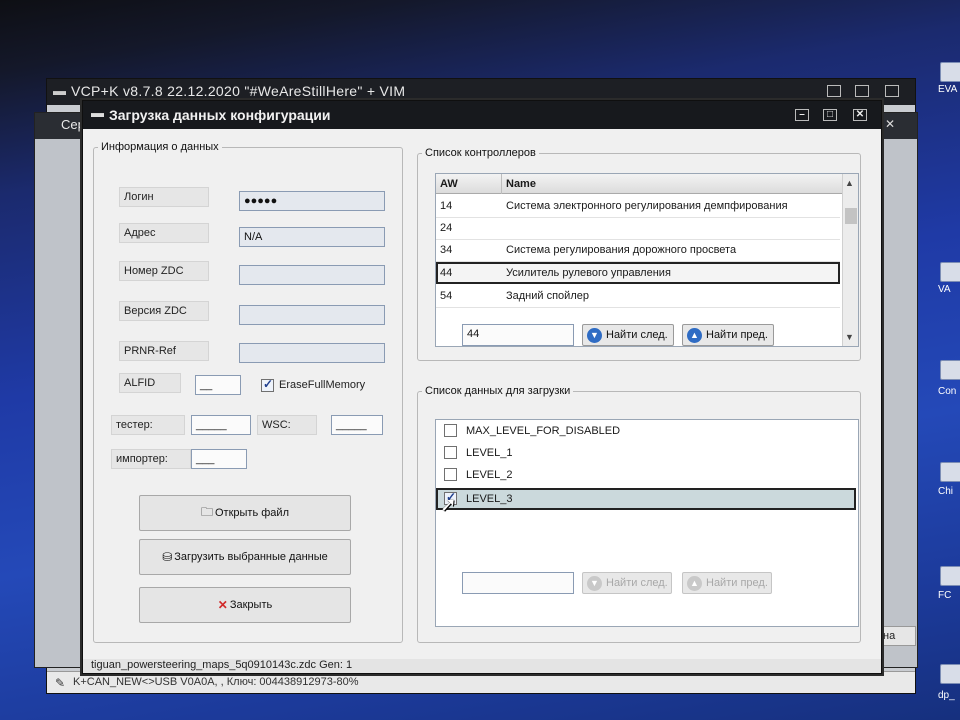 The width and height of the screenshot is (960, 720). Describe the element at coordinates (446, 273) in the screenshot. I see `cell-aw: 44` at that location.